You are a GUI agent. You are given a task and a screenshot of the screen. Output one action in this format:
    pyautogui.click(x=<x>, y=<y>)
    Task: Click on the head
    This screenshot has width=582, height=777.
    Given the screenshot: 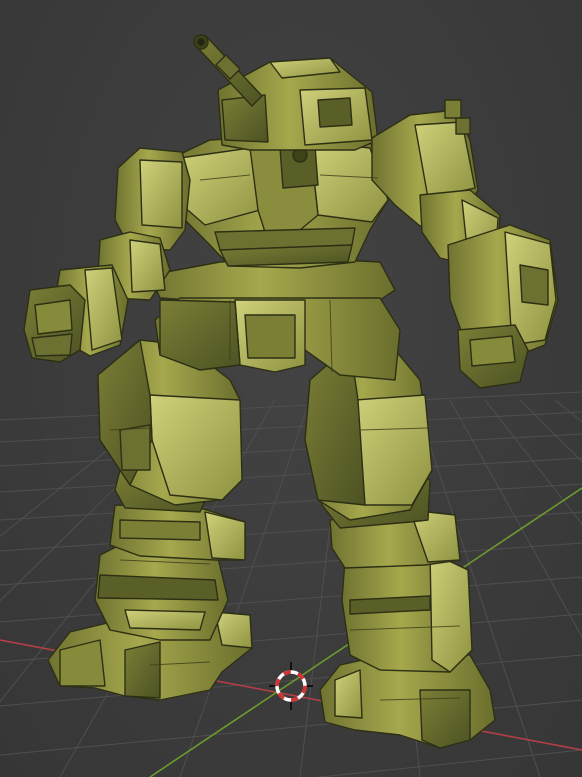 What is the action you would take?
    pyautogui.click(x=298, y=104)
    